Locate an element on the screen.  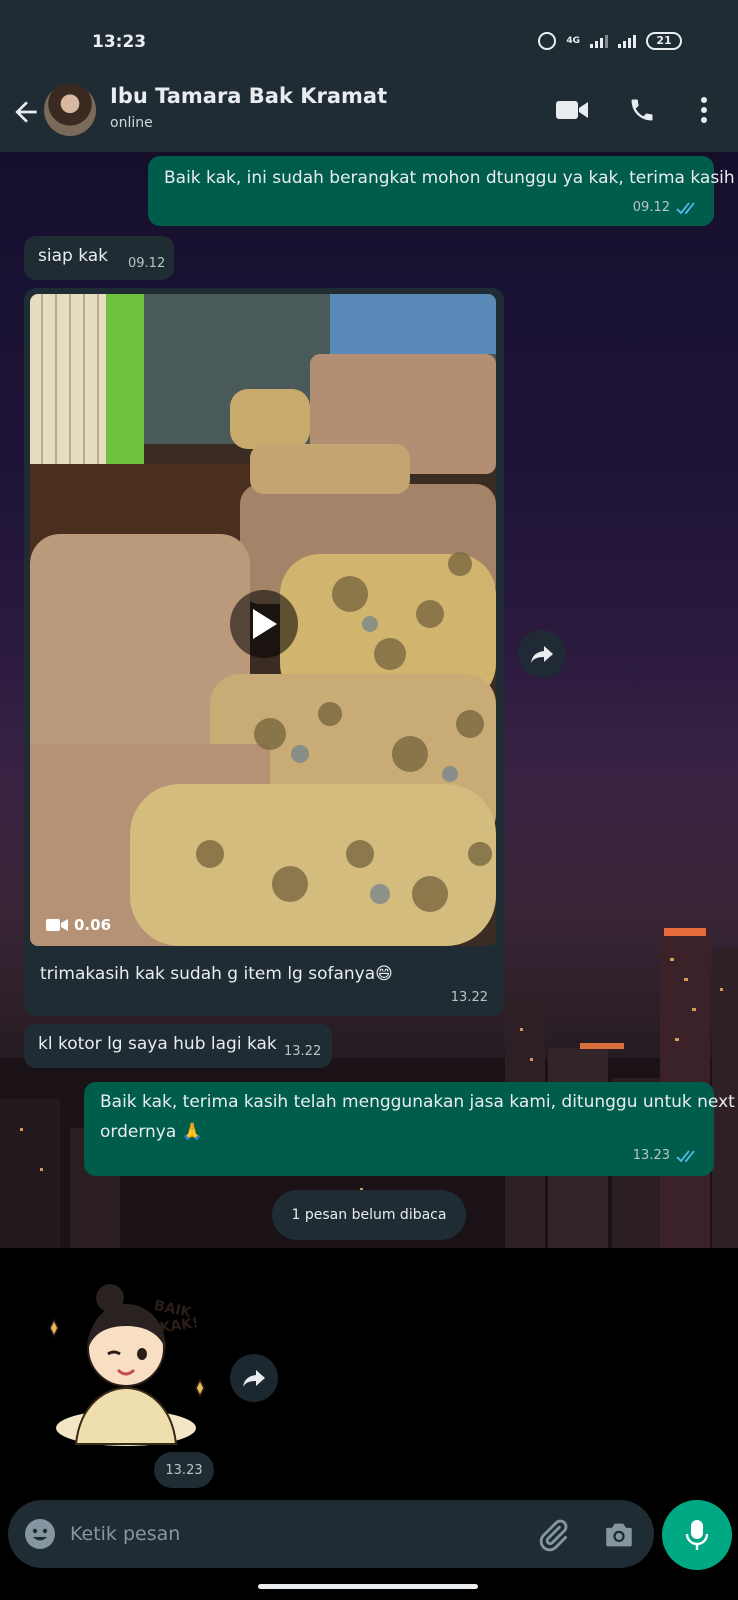
voice-call-icon is located at coordinates (642, 110).